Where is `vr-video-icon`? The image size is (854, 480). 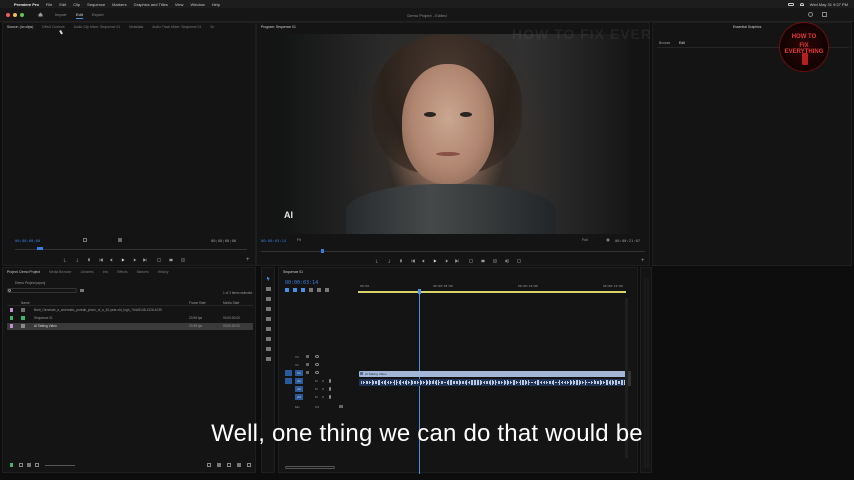 vr-video-icon is located at coordinates (519, 261).